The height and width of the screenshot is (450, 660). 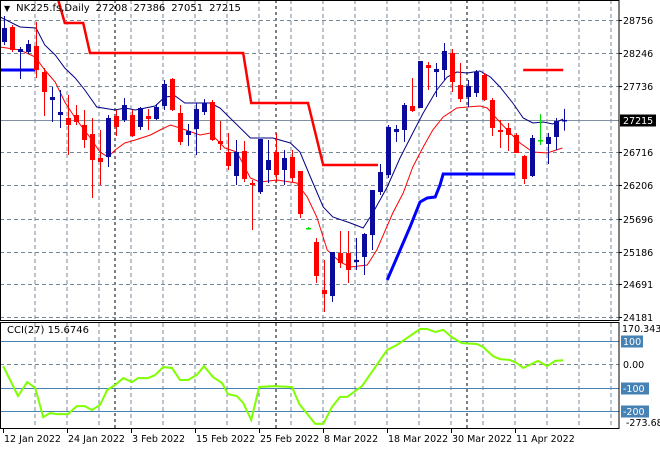 What do you see at coordinates (638, 153) in the screenshot?
I see `price-tick-label: 26716` at bounding box center [638, 153].